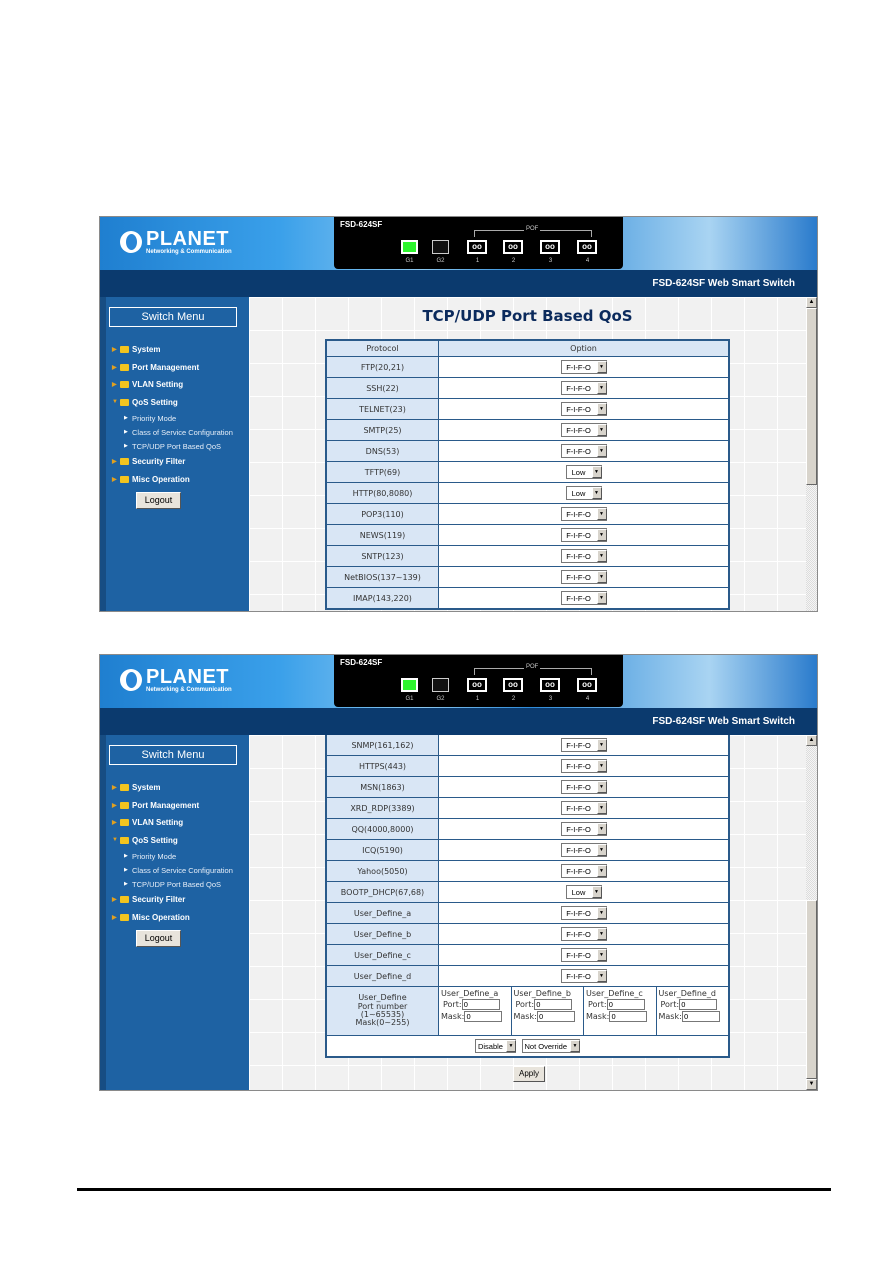  What do you see at coordinates (811, 1084) in the screenshot?
I see `scroll-down-icon: ▼` at bounding box center [811, 1084].